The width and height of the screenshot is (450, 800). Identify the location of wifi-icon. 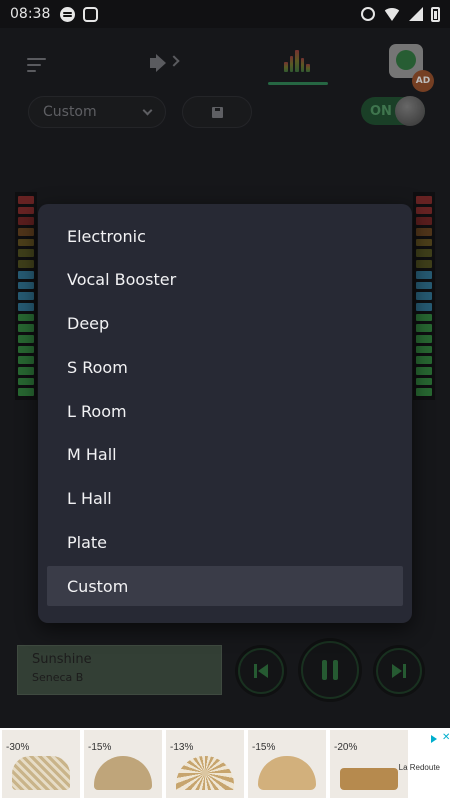
(392, 14).